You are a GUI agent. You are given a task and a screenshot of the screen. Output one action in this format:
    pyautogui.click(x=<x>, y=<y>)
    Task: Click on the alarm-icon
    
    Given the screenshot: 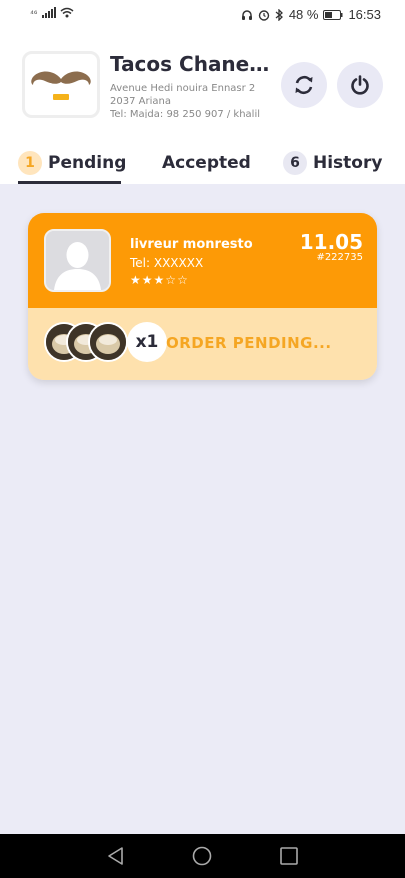 What is the action you would take?
    pyautogui.click(x=264, y=15)
    